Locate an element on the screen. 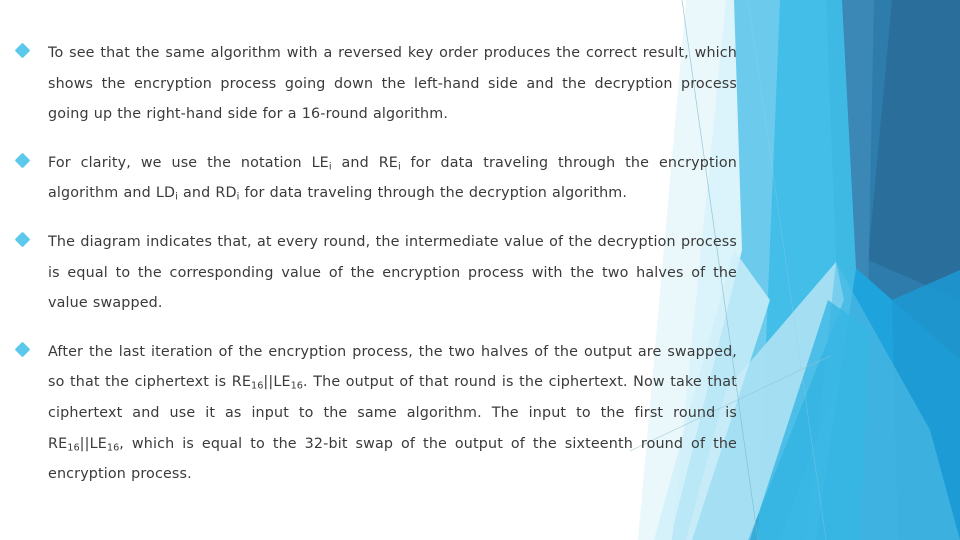 This screenshot has width=960, height=540. facet-shape-azure is located at coordinates (888, 404).